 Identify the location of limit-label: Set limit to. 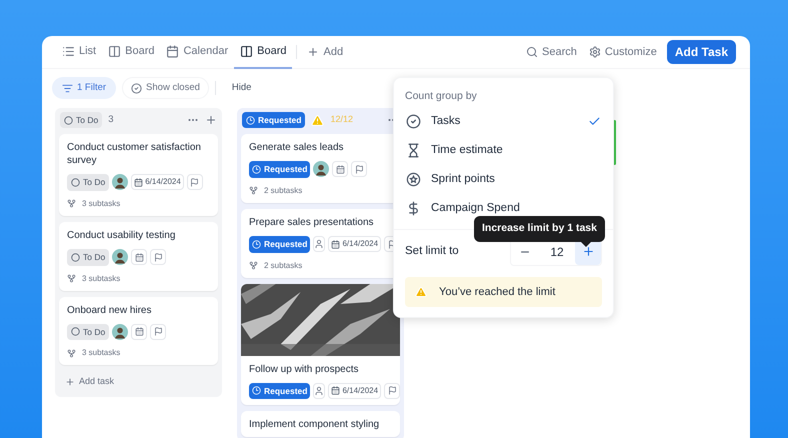
(432, 251).